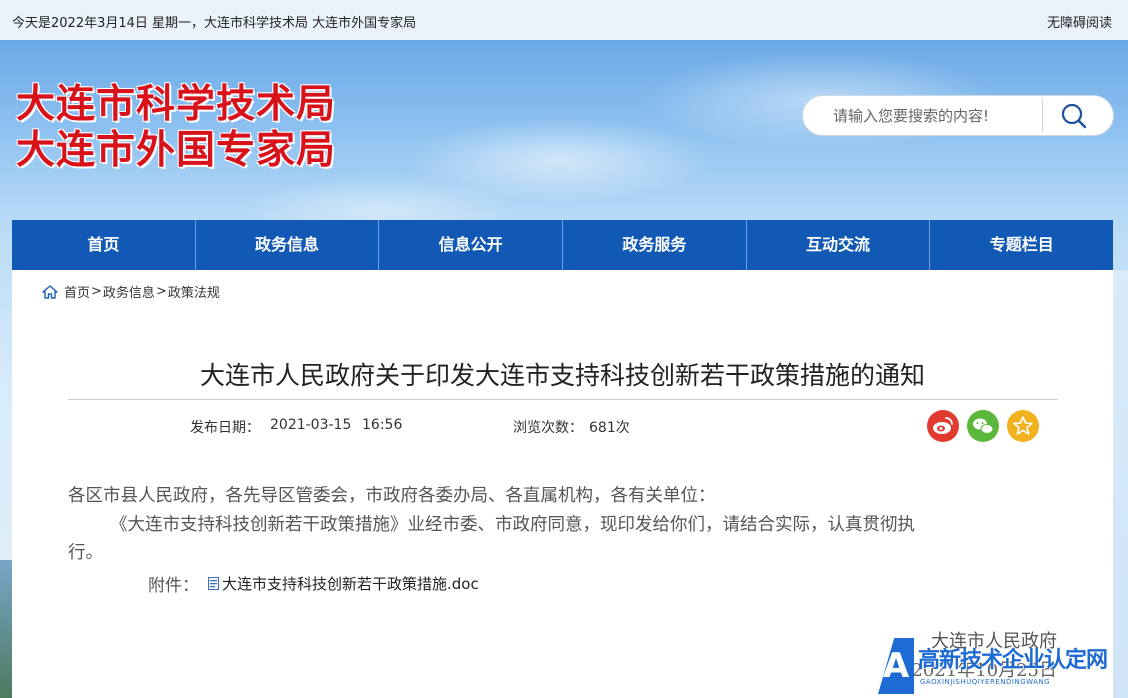 Image resolution: width=1128 pixels, height=698 pixels. What do you see at coordinates (50, 291) in the screenshot?
I see `home-icon` at bounding box center [50, 291].